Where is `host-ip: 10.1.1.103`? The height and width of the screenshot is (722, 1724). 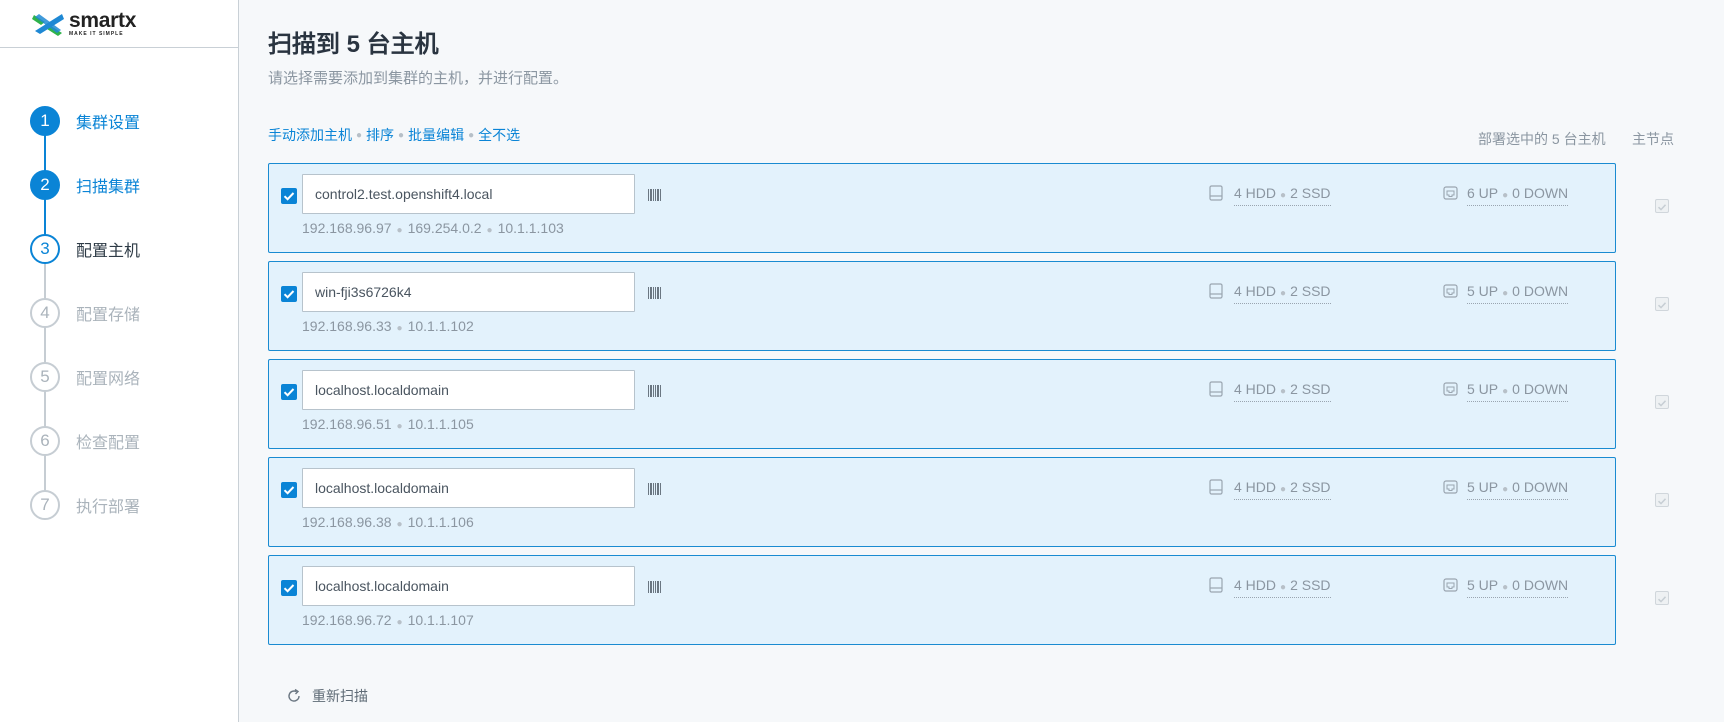 host-ip: 10.1.1.103 is located at coordinates (530, 228).